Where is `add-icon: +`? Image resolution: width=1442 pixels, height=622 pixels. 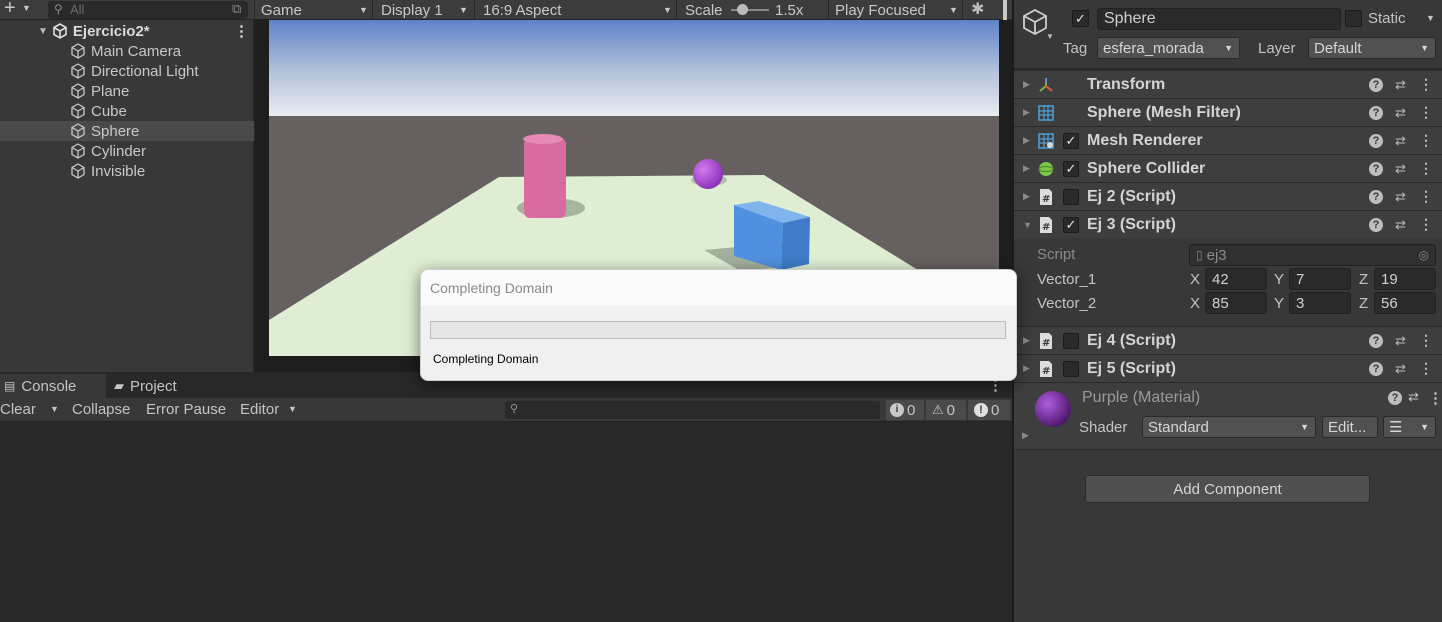 add-icon: + is located at coordinates (10, 10).